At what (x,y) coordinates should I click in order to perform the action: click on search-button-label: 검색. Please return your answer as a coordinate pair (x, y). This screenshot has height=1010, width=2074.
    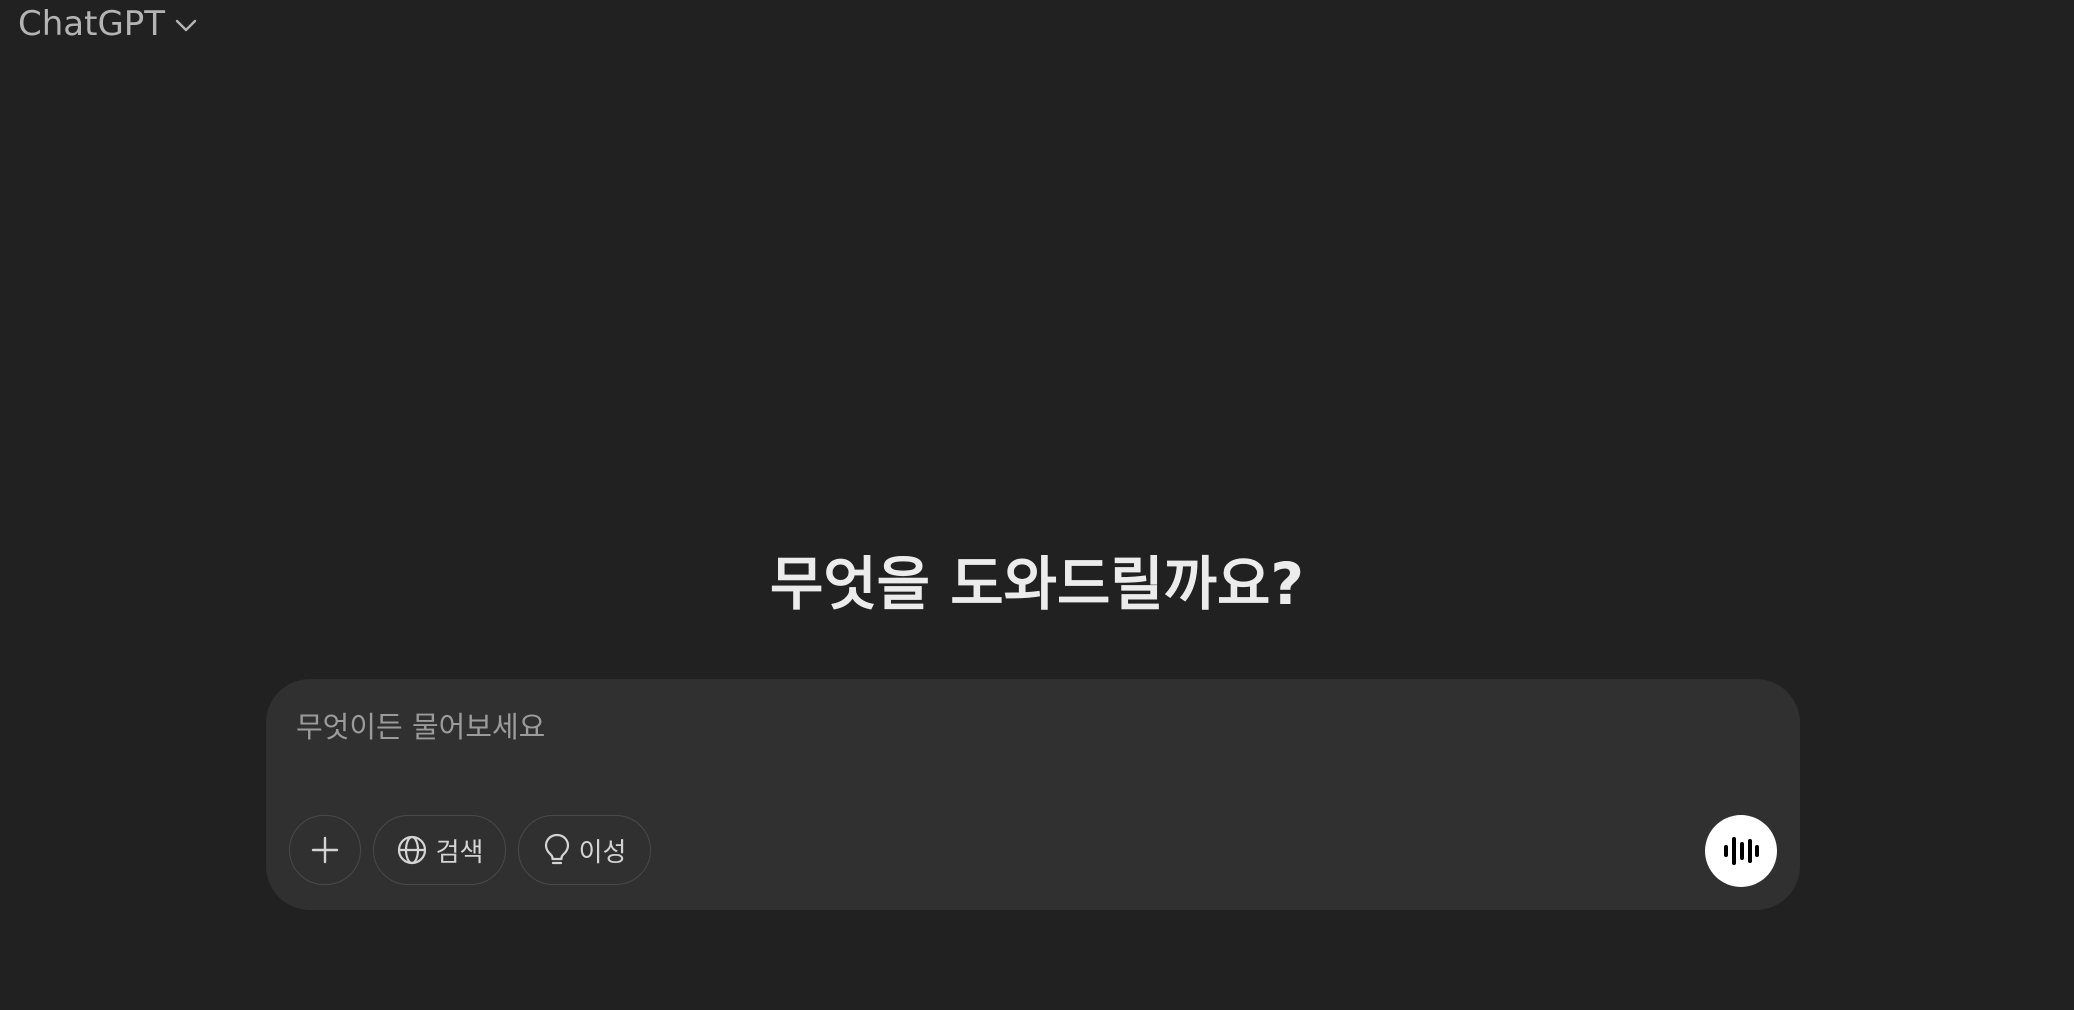
    Looking at the image, I should click on (459, 852).